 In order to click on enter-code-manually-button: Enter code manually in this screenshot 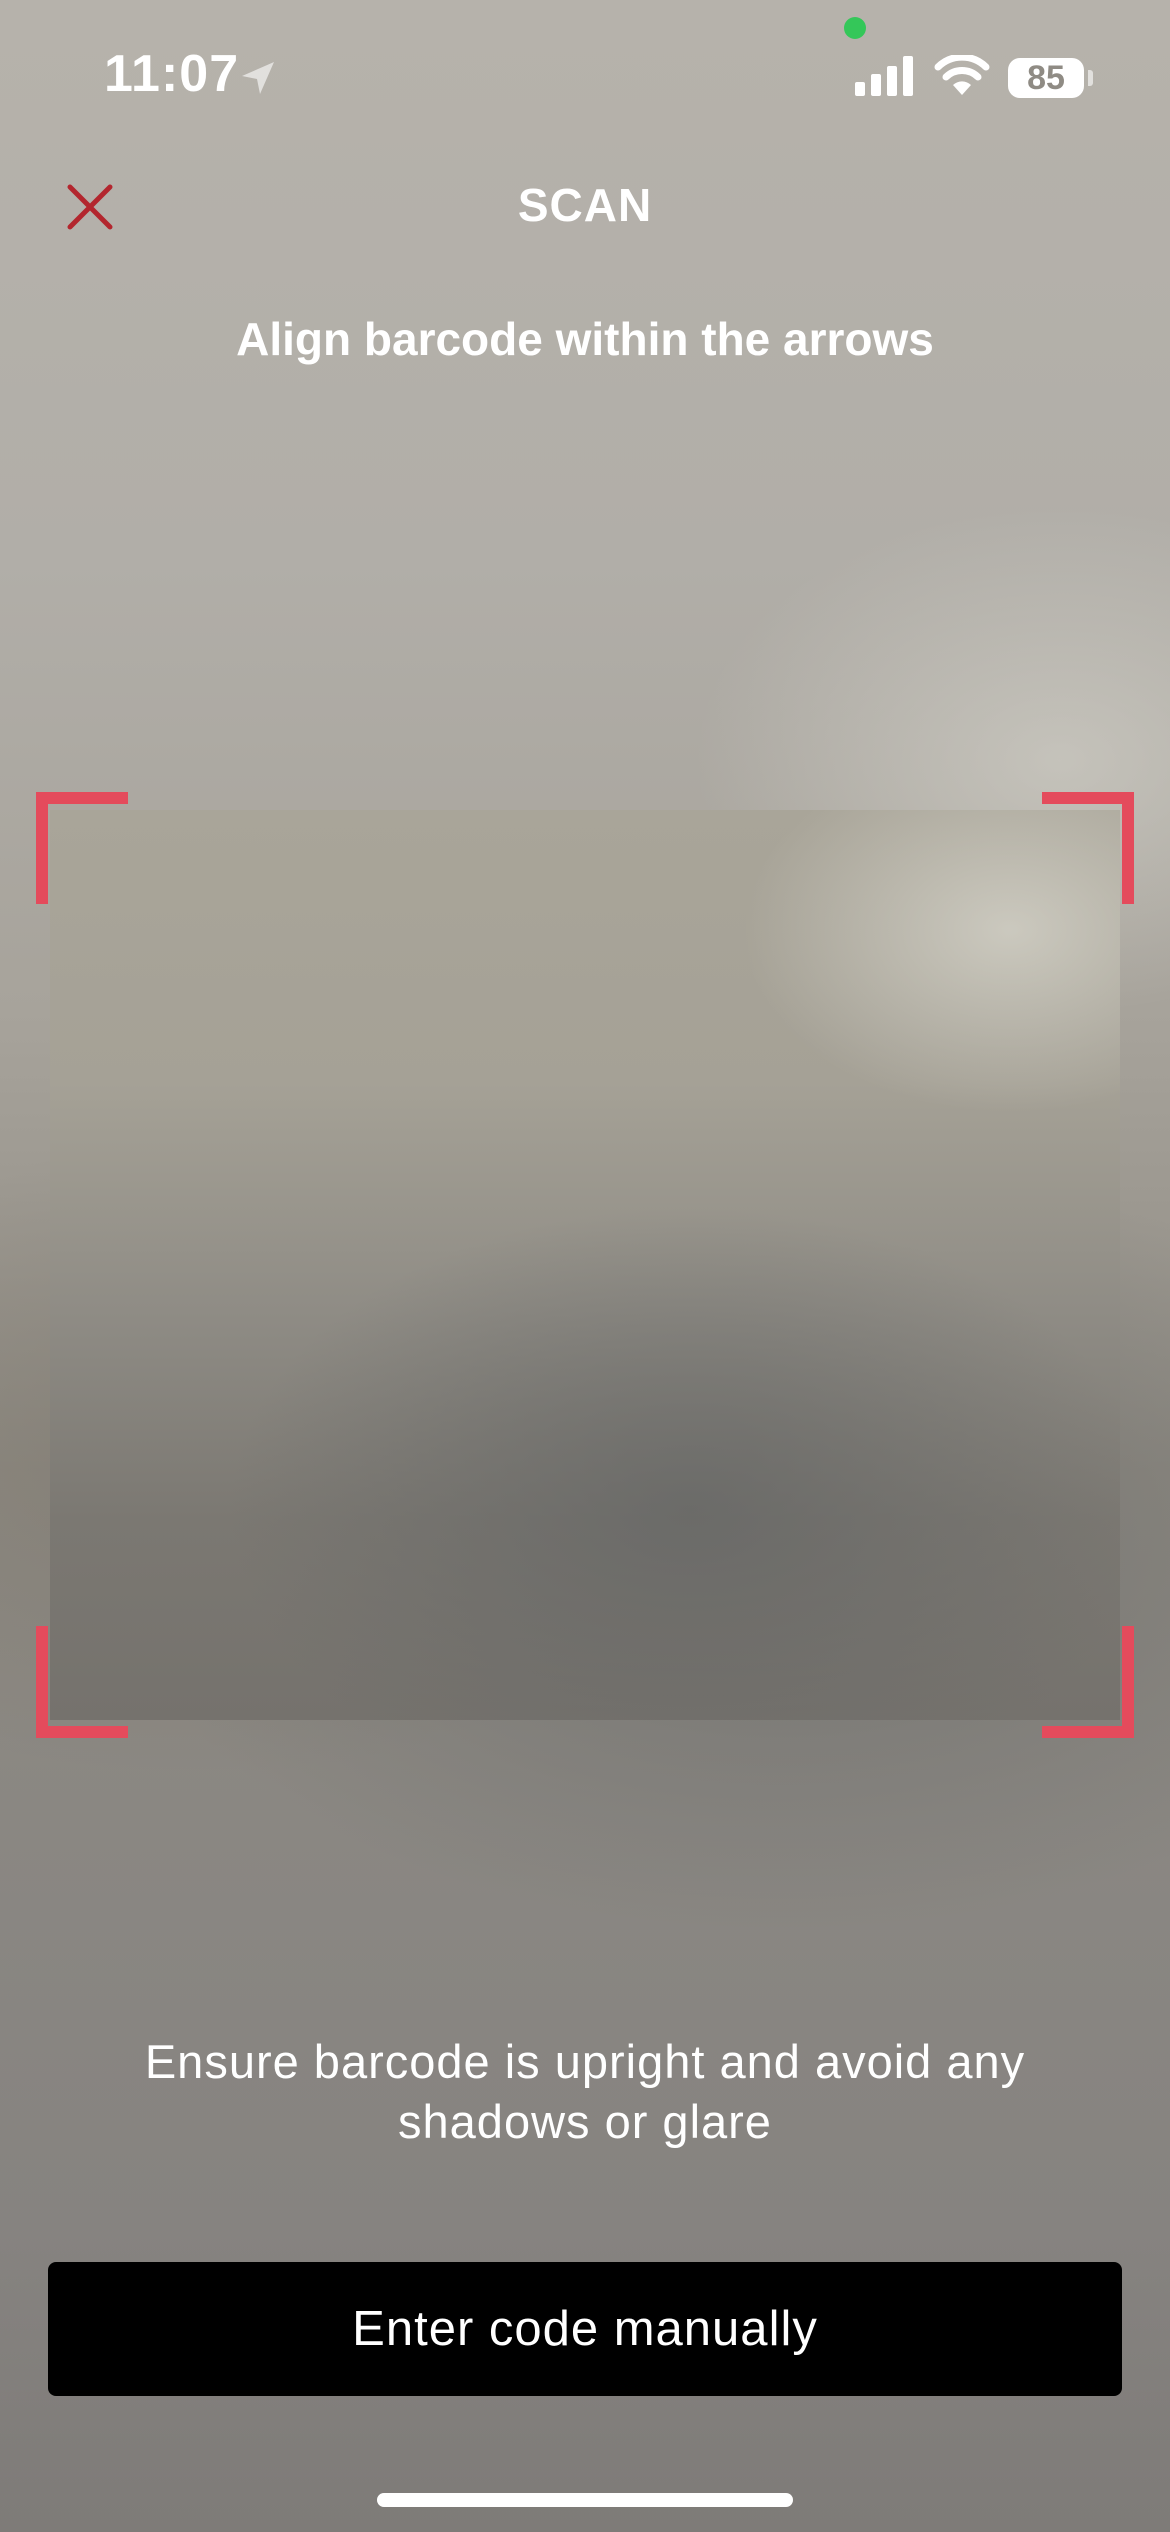, I will do `click(585, 2329)`.